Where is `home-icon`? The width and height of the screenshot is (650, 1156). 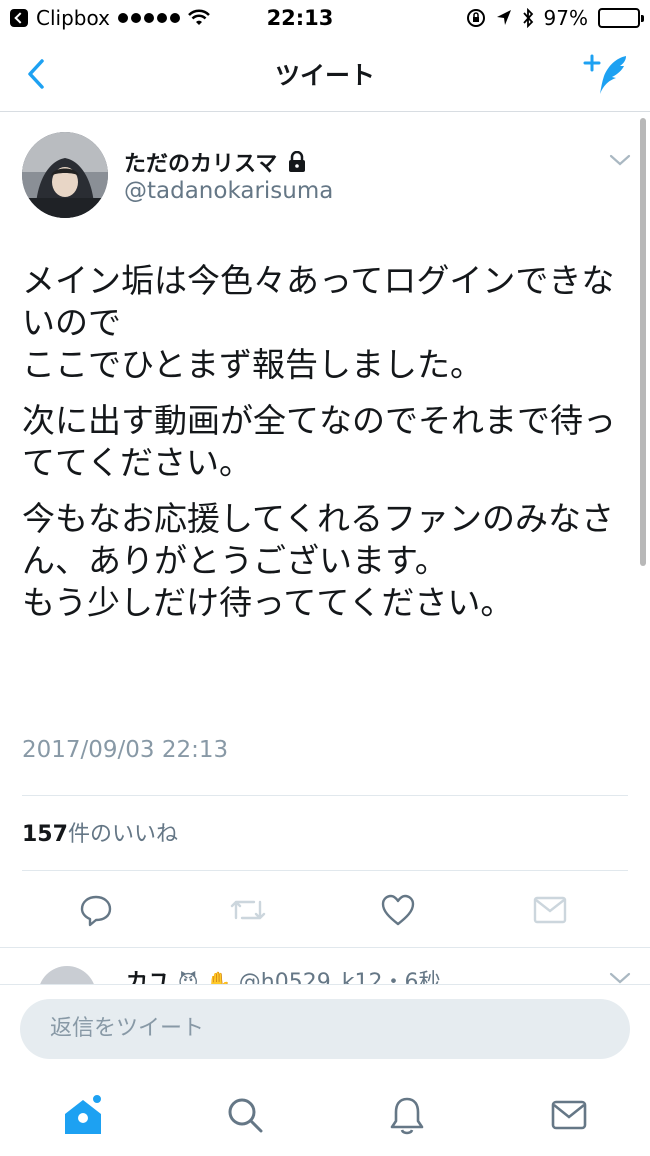 home-icon is located at coordinates (84, 1113).